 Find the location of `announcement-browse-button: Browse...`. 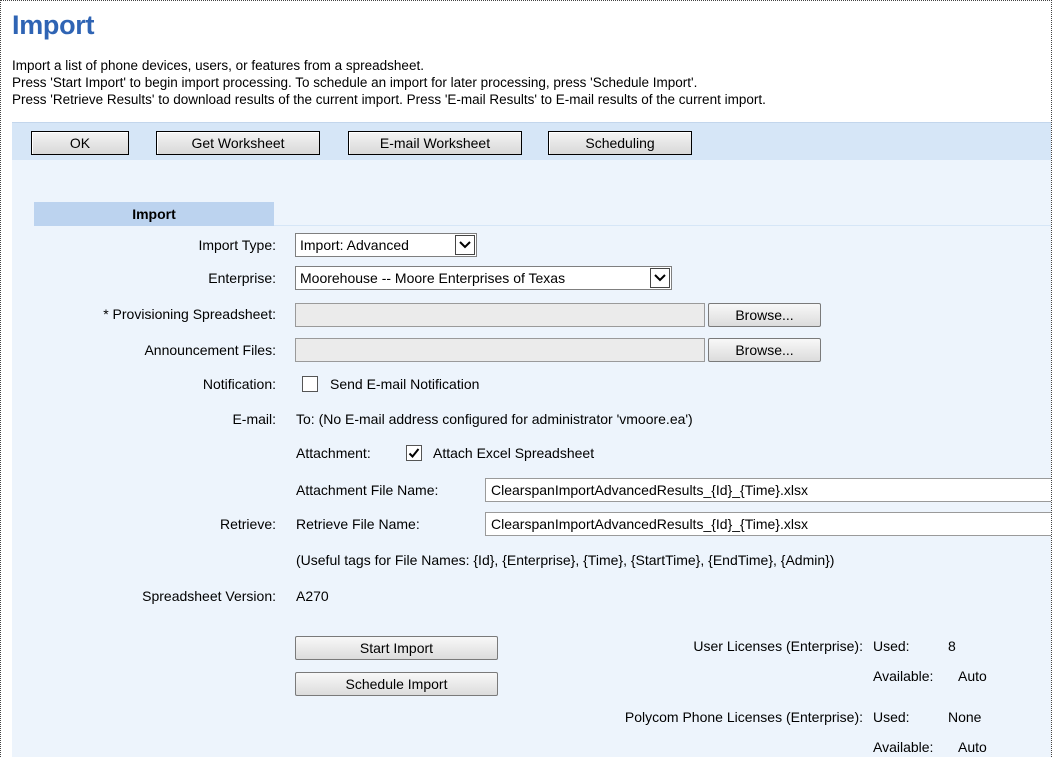

announcement-browse-button: Browse... is located at coordinates (764, 350).